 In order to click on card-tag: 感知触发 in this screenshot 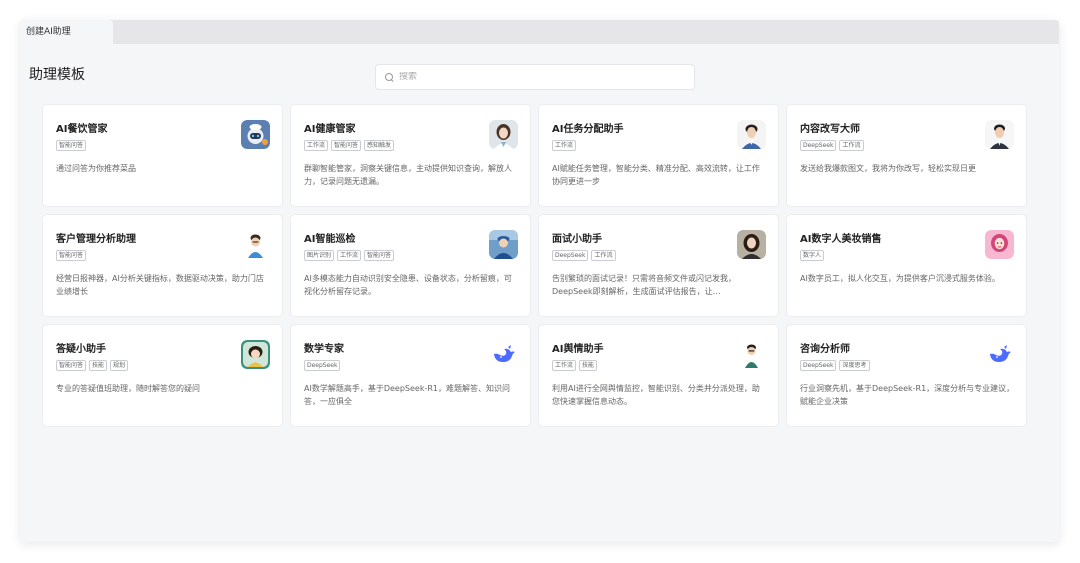, I will do `click(379, 145)`.